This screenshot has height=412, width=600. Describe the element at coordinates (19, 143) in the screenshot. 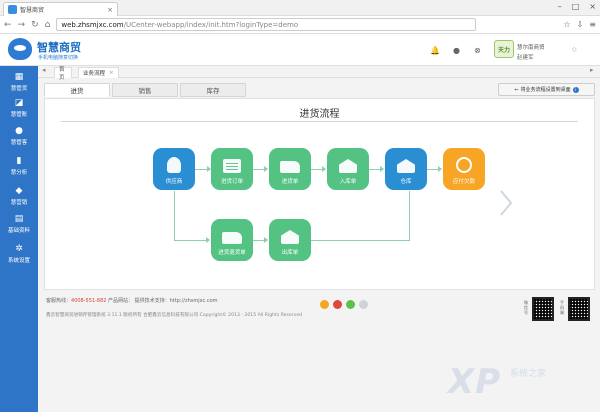

I see `sidebar-item-label: 慧管客` at that location.